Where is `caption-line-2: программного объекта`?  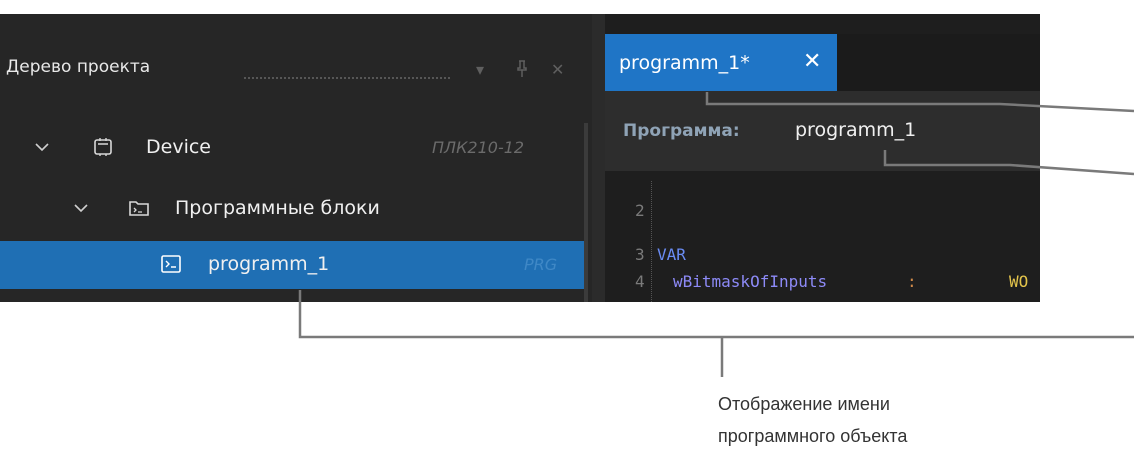 caption-line-2: программного объекта is located at coordinates (813, 436).